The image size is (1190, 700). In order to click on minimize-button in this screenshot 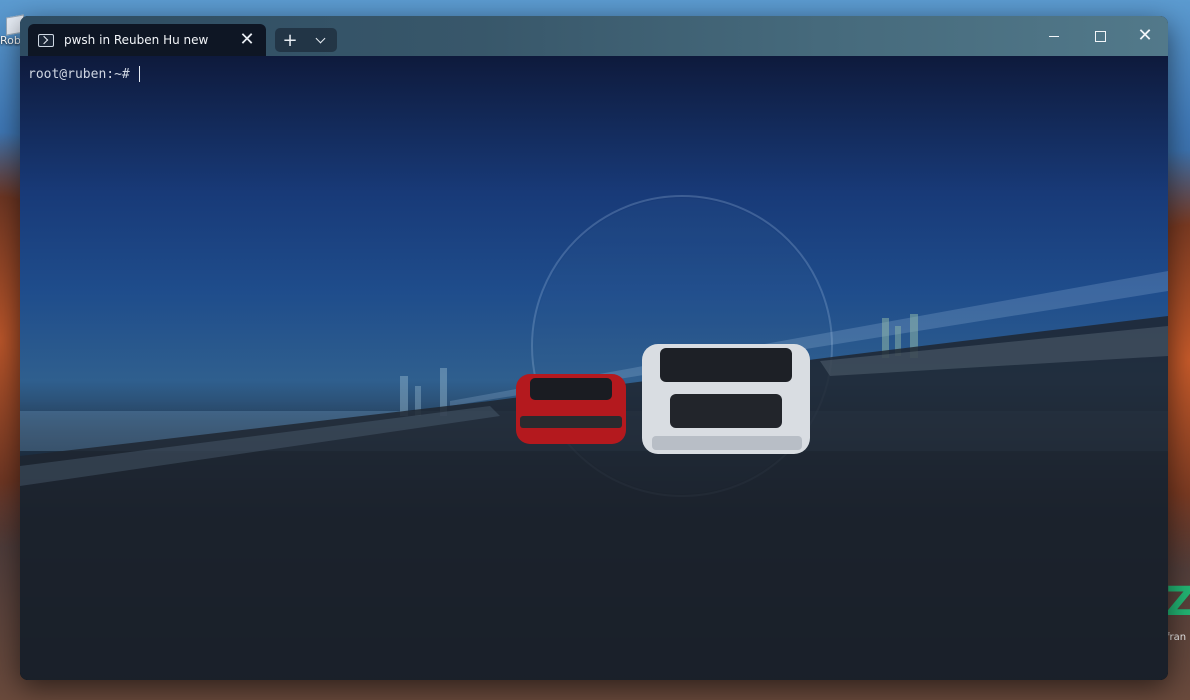, I will do `click(1054, 36)`.